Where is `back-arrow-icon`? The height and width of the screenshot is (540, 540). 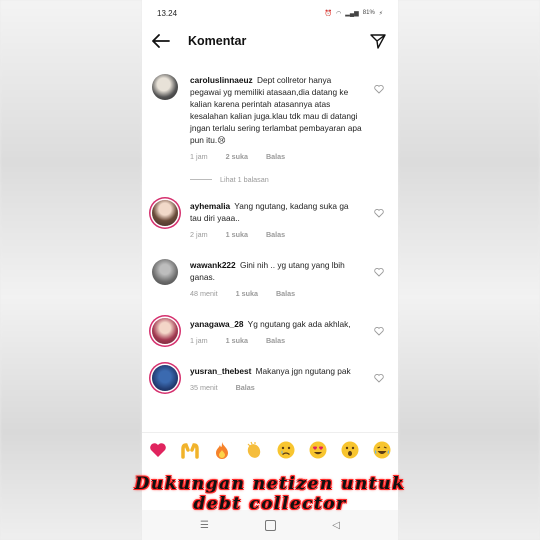 back-arrow-icon is located at coordinates (162, 41).